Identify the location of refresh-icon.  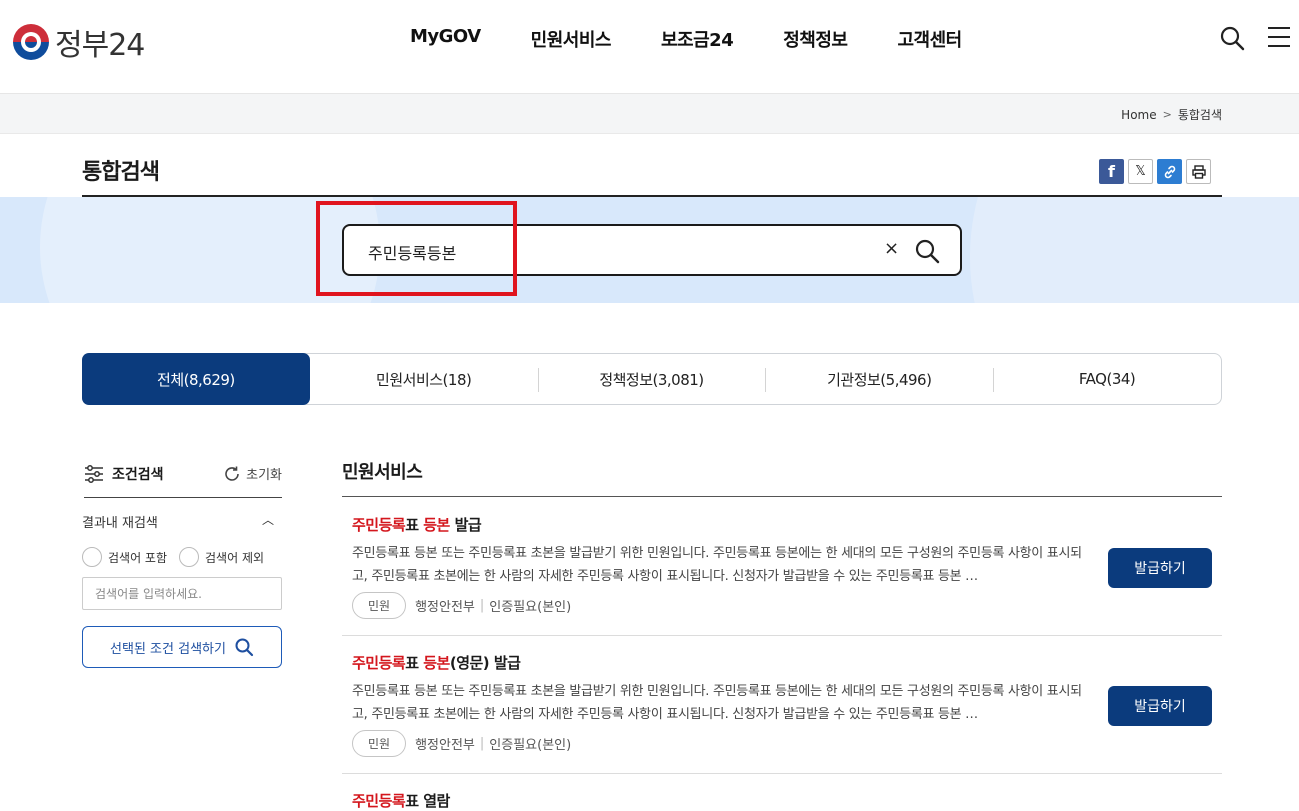
(232, 473).